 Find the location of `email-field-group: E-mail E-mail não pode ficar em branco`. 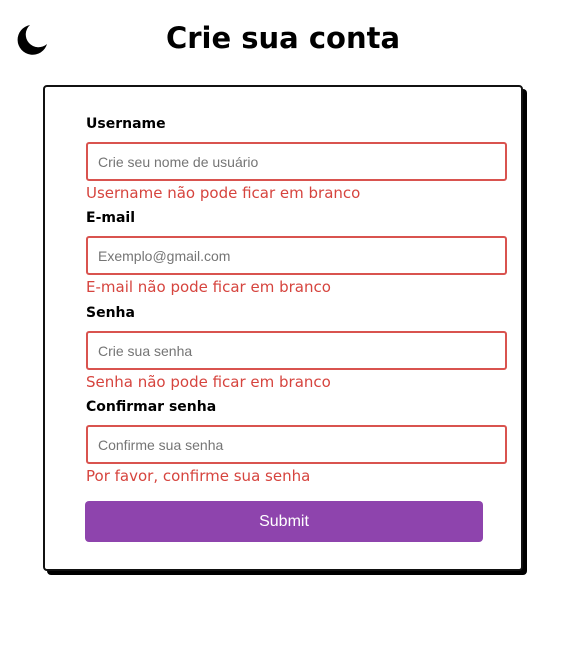

email-field-group: E-mail E-mail não pode ficar em branco is located at coordinates (297, 253).